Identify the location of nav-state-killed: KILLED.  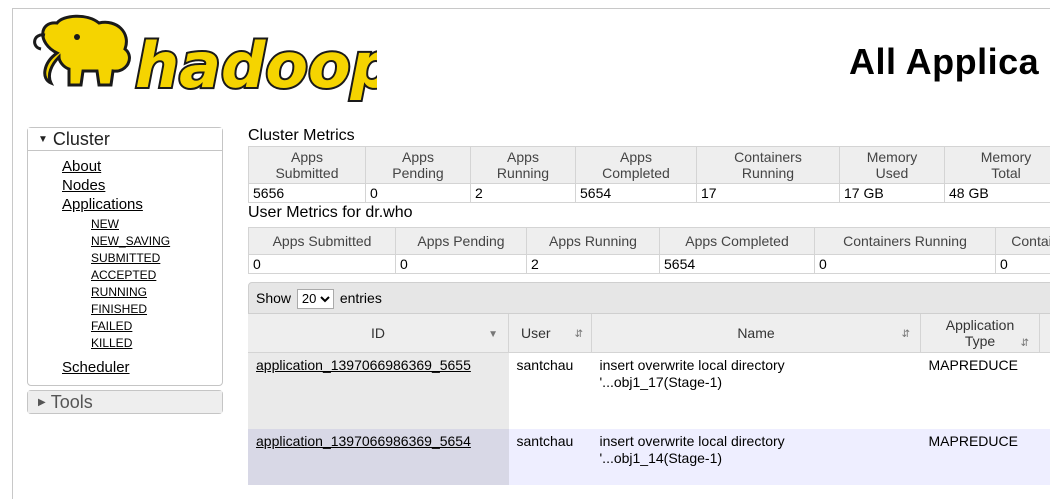
(156, 343).